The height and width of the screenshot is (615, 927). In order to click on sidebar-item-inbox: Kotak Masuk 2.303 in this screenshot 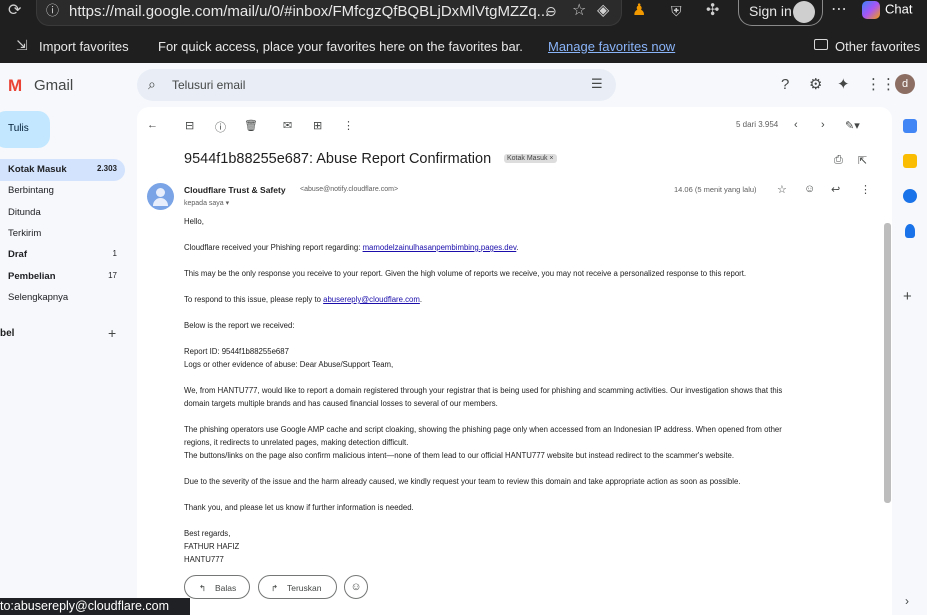, I will do `click(62, 170)`.